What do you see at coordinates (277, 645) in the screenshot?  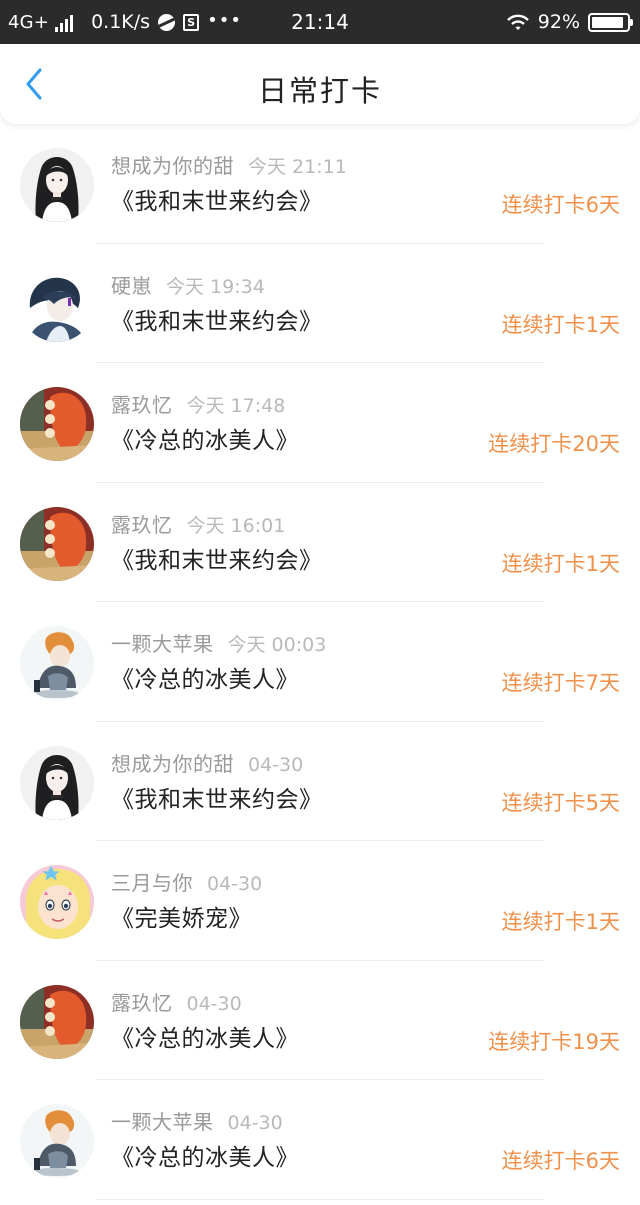 I see `checkin-time: 今天 00:03` at bounding box center [277, 645].